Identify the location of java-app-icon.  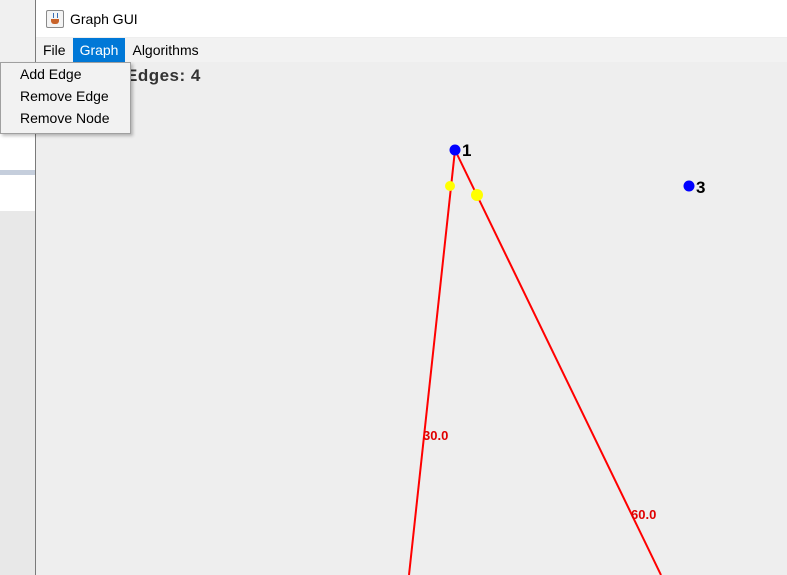
(55, 18).